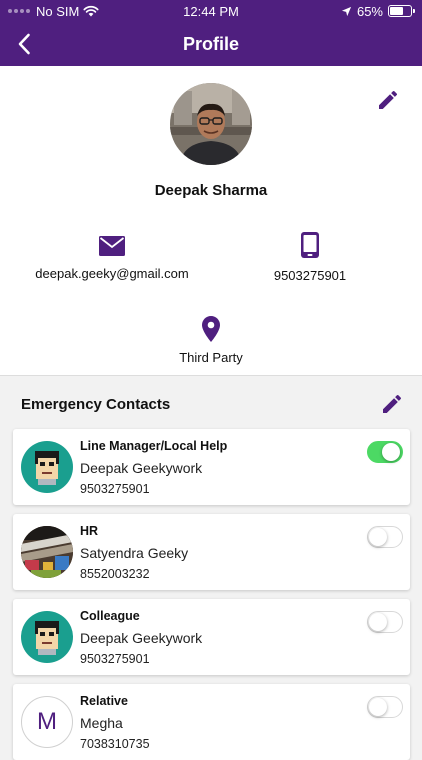 The image size is (422, 760). Describe the element at coordinates (369, 11) in the screenshot. I see `battery-percent: 65%` at that location.